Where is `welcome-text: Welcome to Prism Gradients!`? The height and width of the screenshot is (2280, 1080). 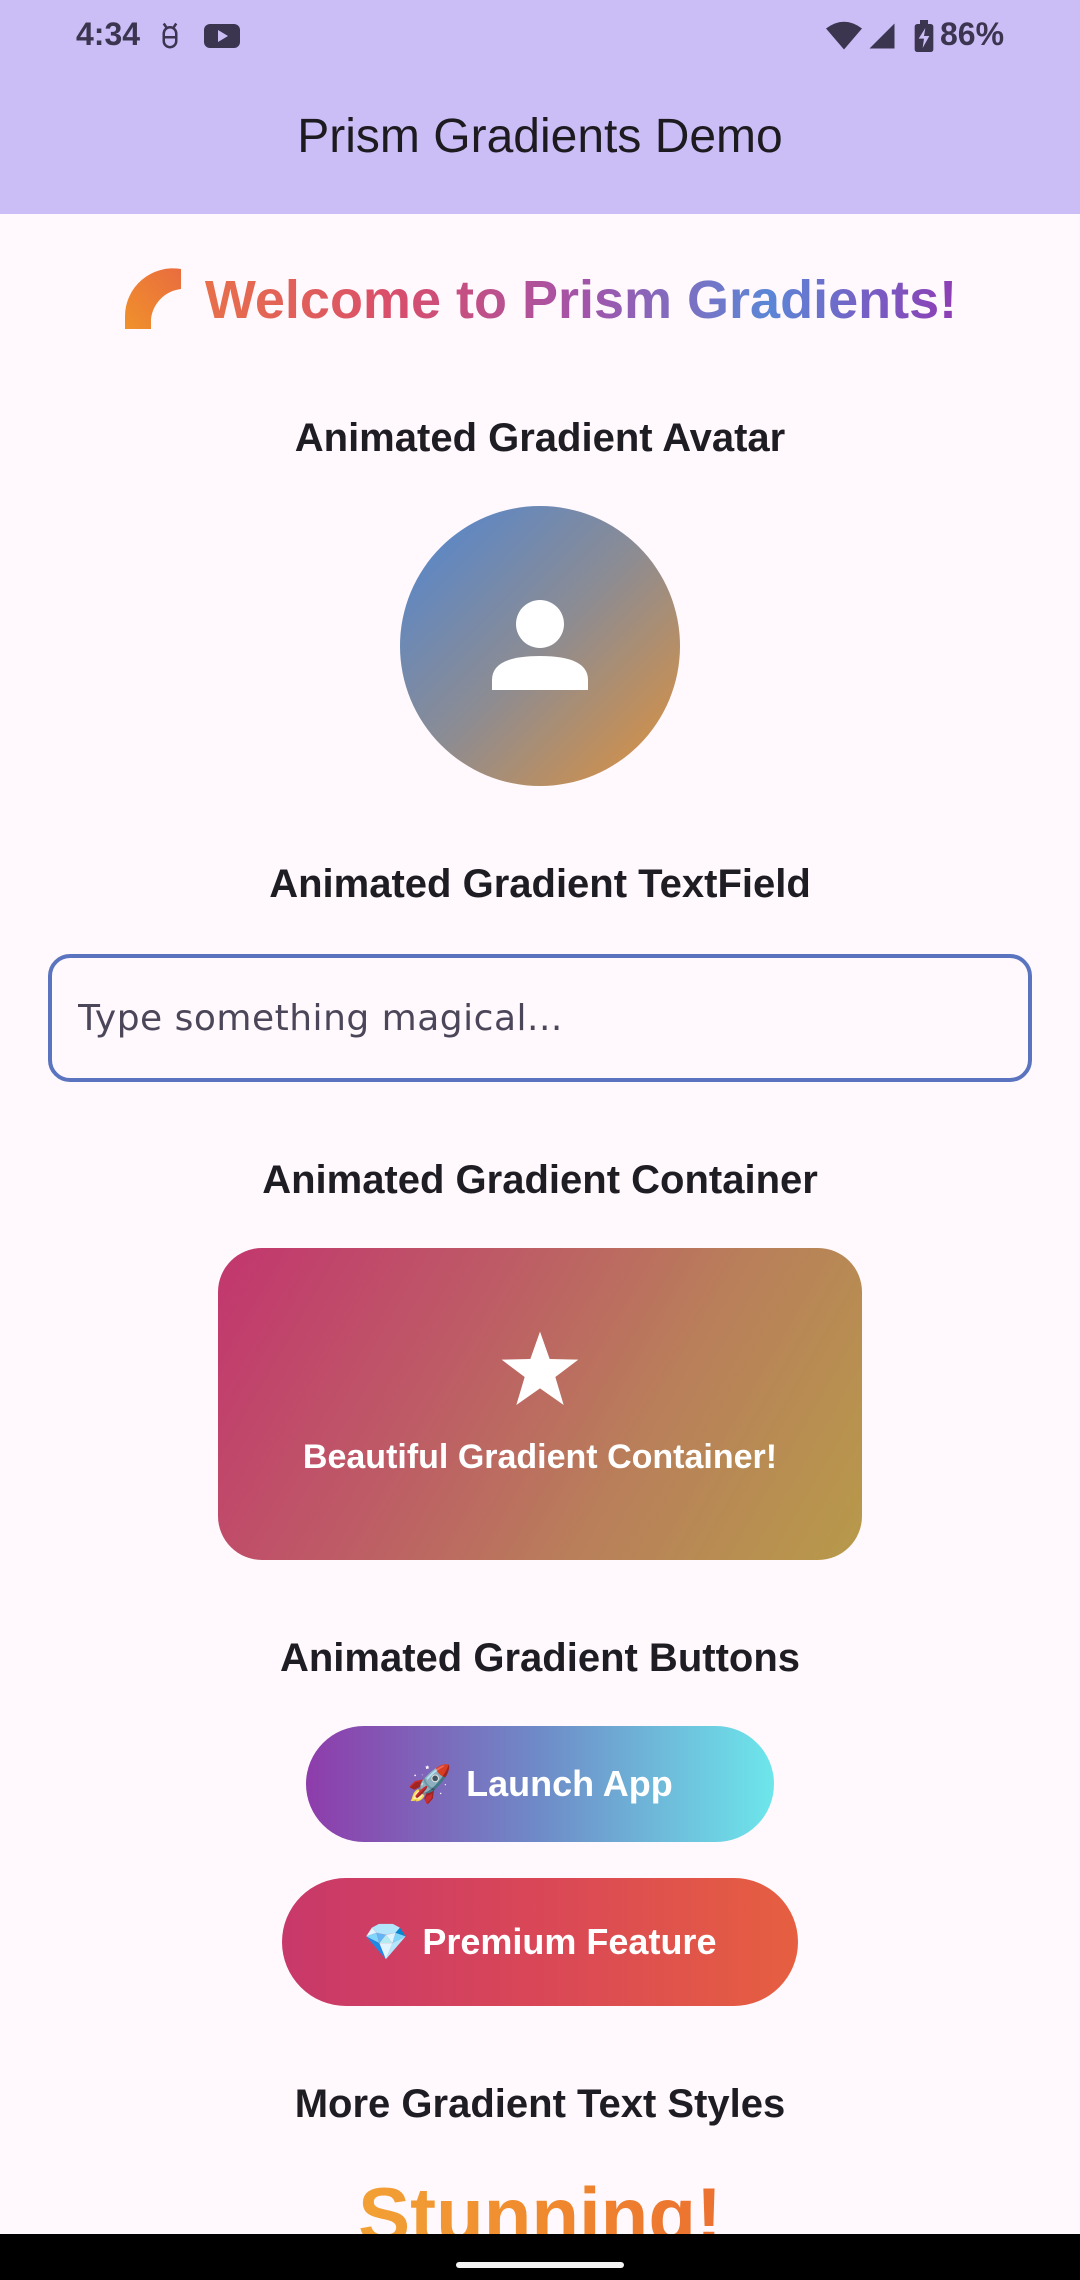 welcome-text: Welcome to Prism Gradients! is located at coordinates (581, 300).